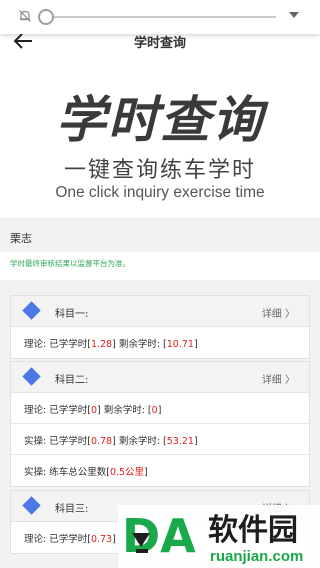 The height and width of the screenshot is (568, 320). What do you see at coordinates (160, 311) in the screenshot?
I see `subject-header: 科目一: 详细 〉` at bounding box center [160, 311].